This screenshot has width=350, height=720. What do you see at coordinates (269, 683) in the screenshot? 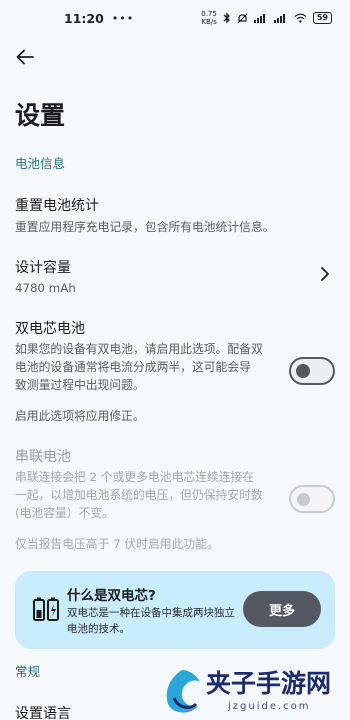
I see `watermark-text: 夹子手游网` at bounding box center [269, 683].